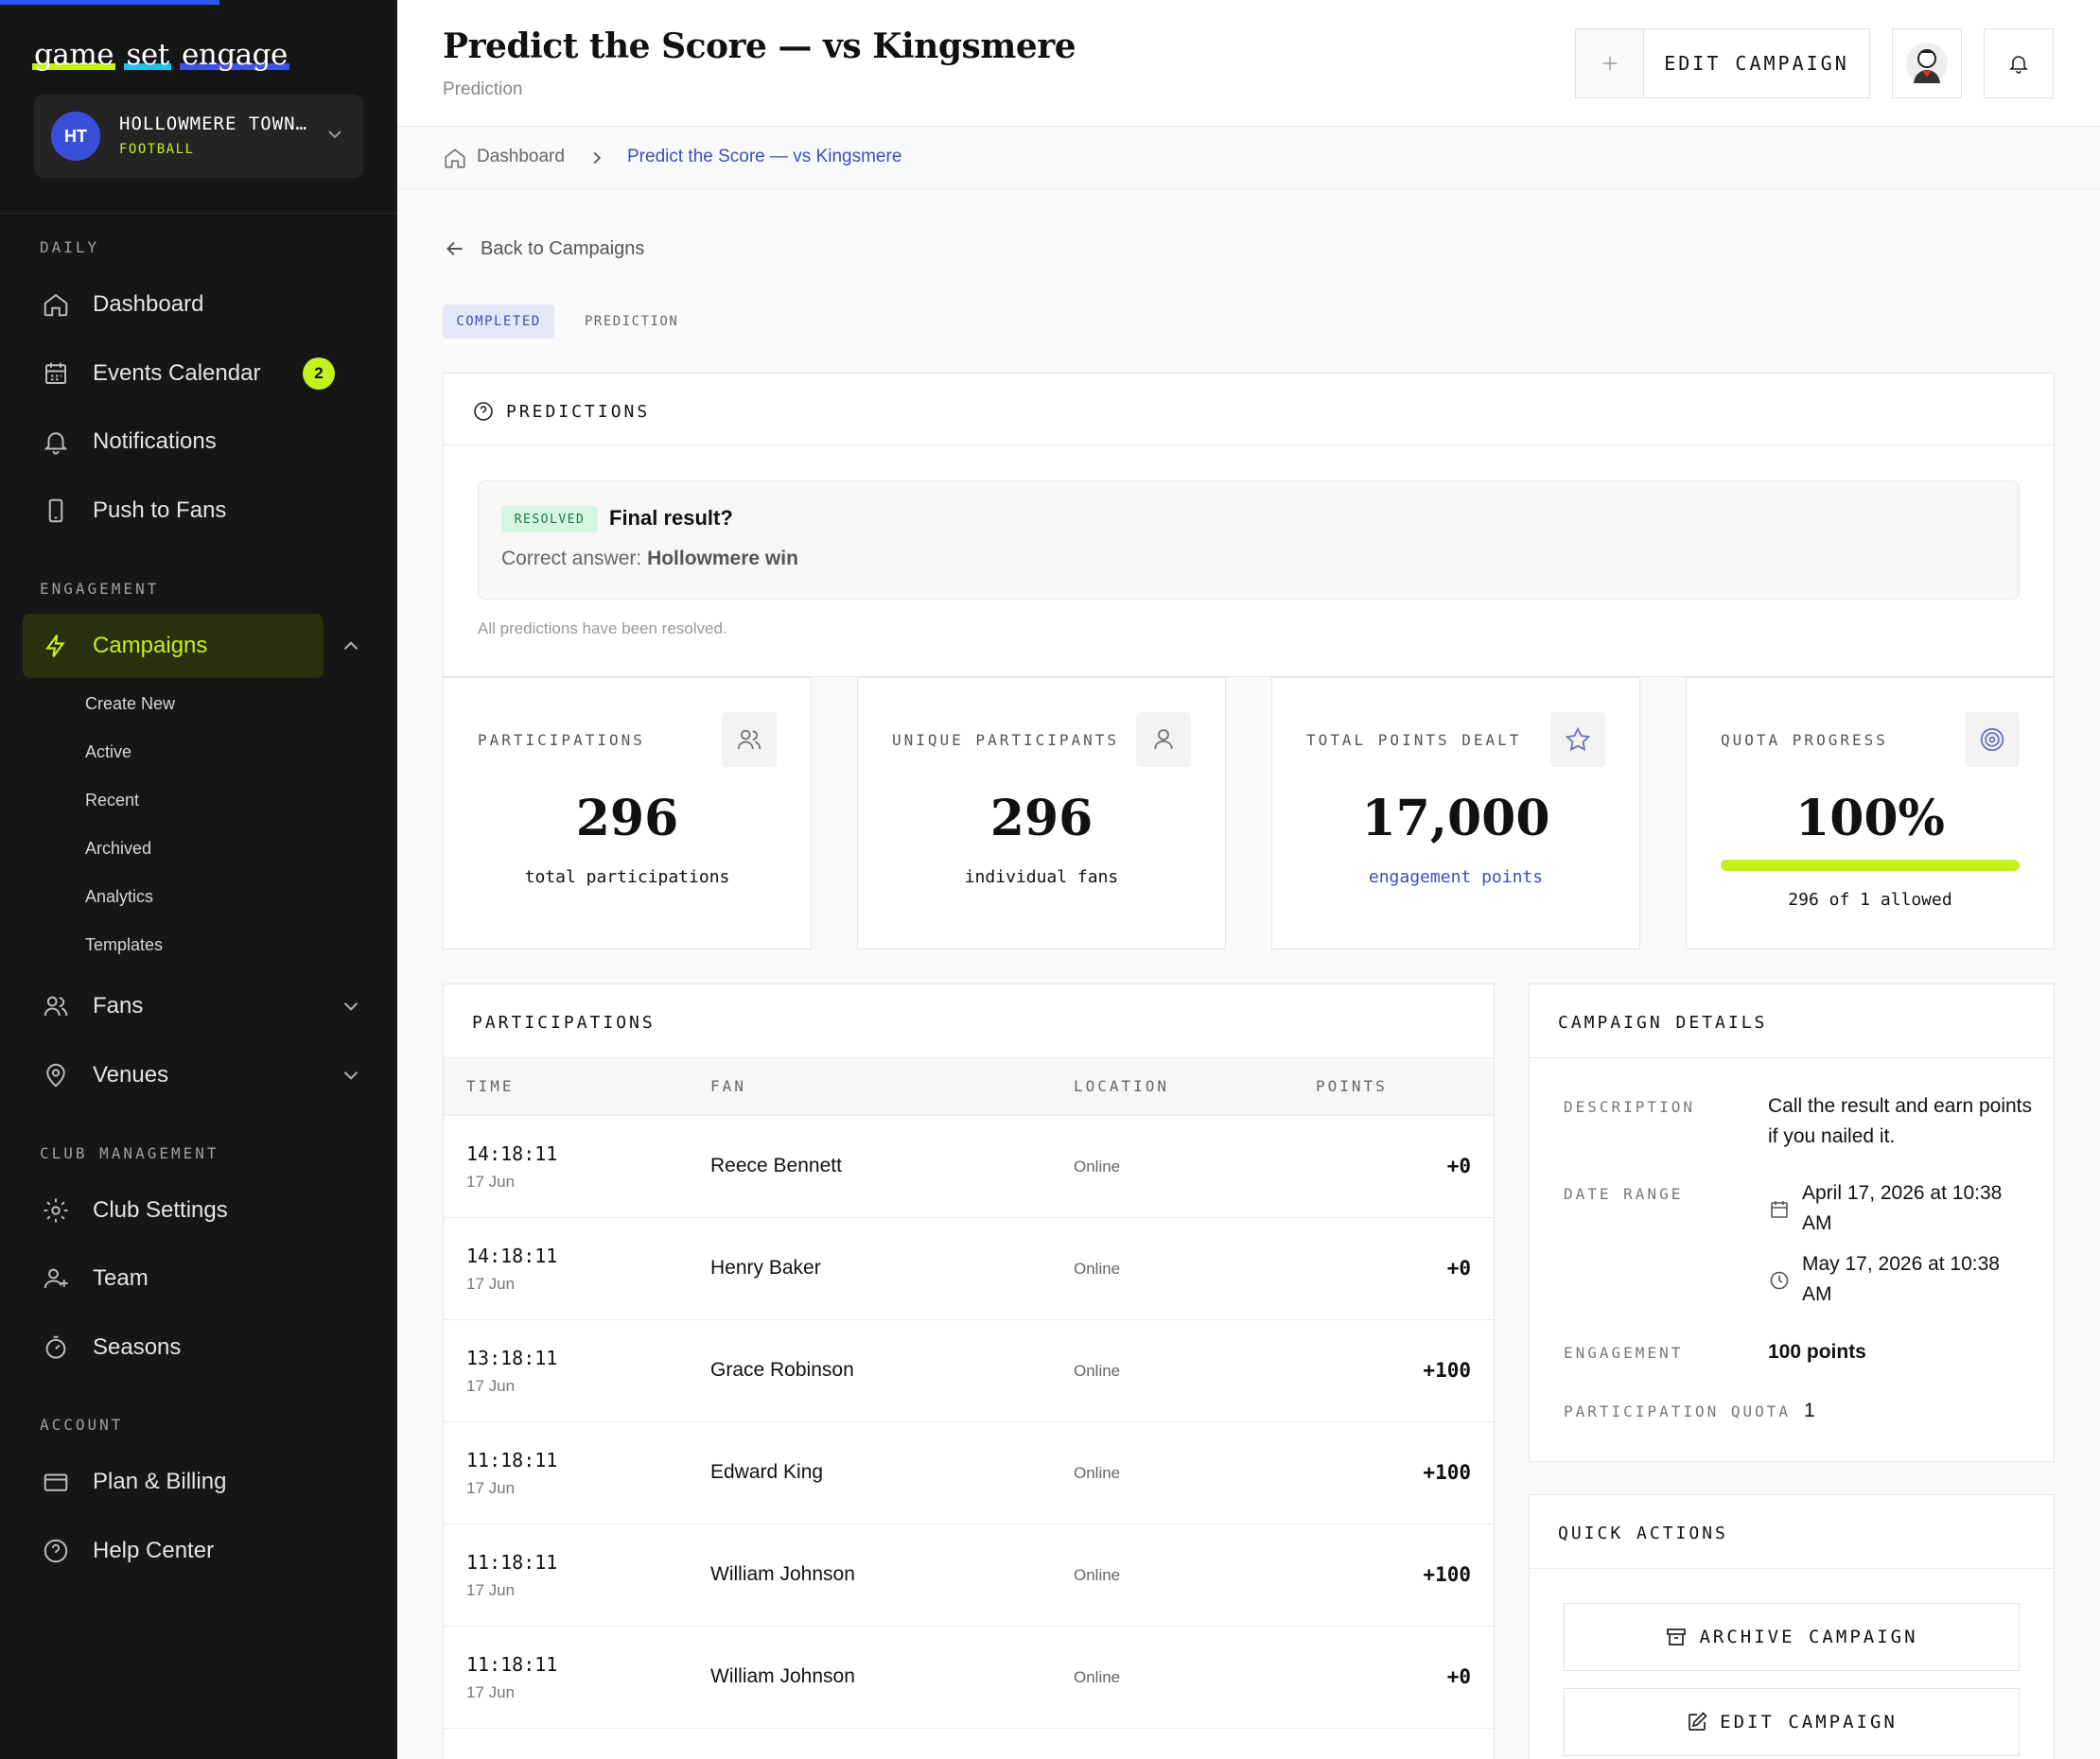  What do you see at coordinates (969, 1473) in the screenshot?
I see `table-row: 11:18:11 17 Jun Edward King Online +100` at bounding box center [969, 1473].